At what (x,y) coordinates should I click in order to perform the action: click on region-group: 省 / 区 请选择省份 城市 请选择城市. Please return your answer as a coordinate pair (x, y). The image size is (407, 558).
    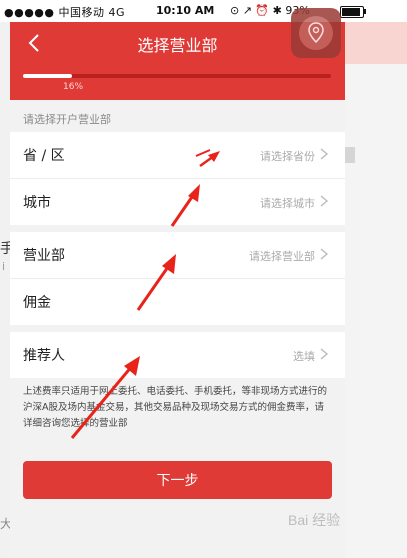
    Looking at the image, I should click on (177, 178).